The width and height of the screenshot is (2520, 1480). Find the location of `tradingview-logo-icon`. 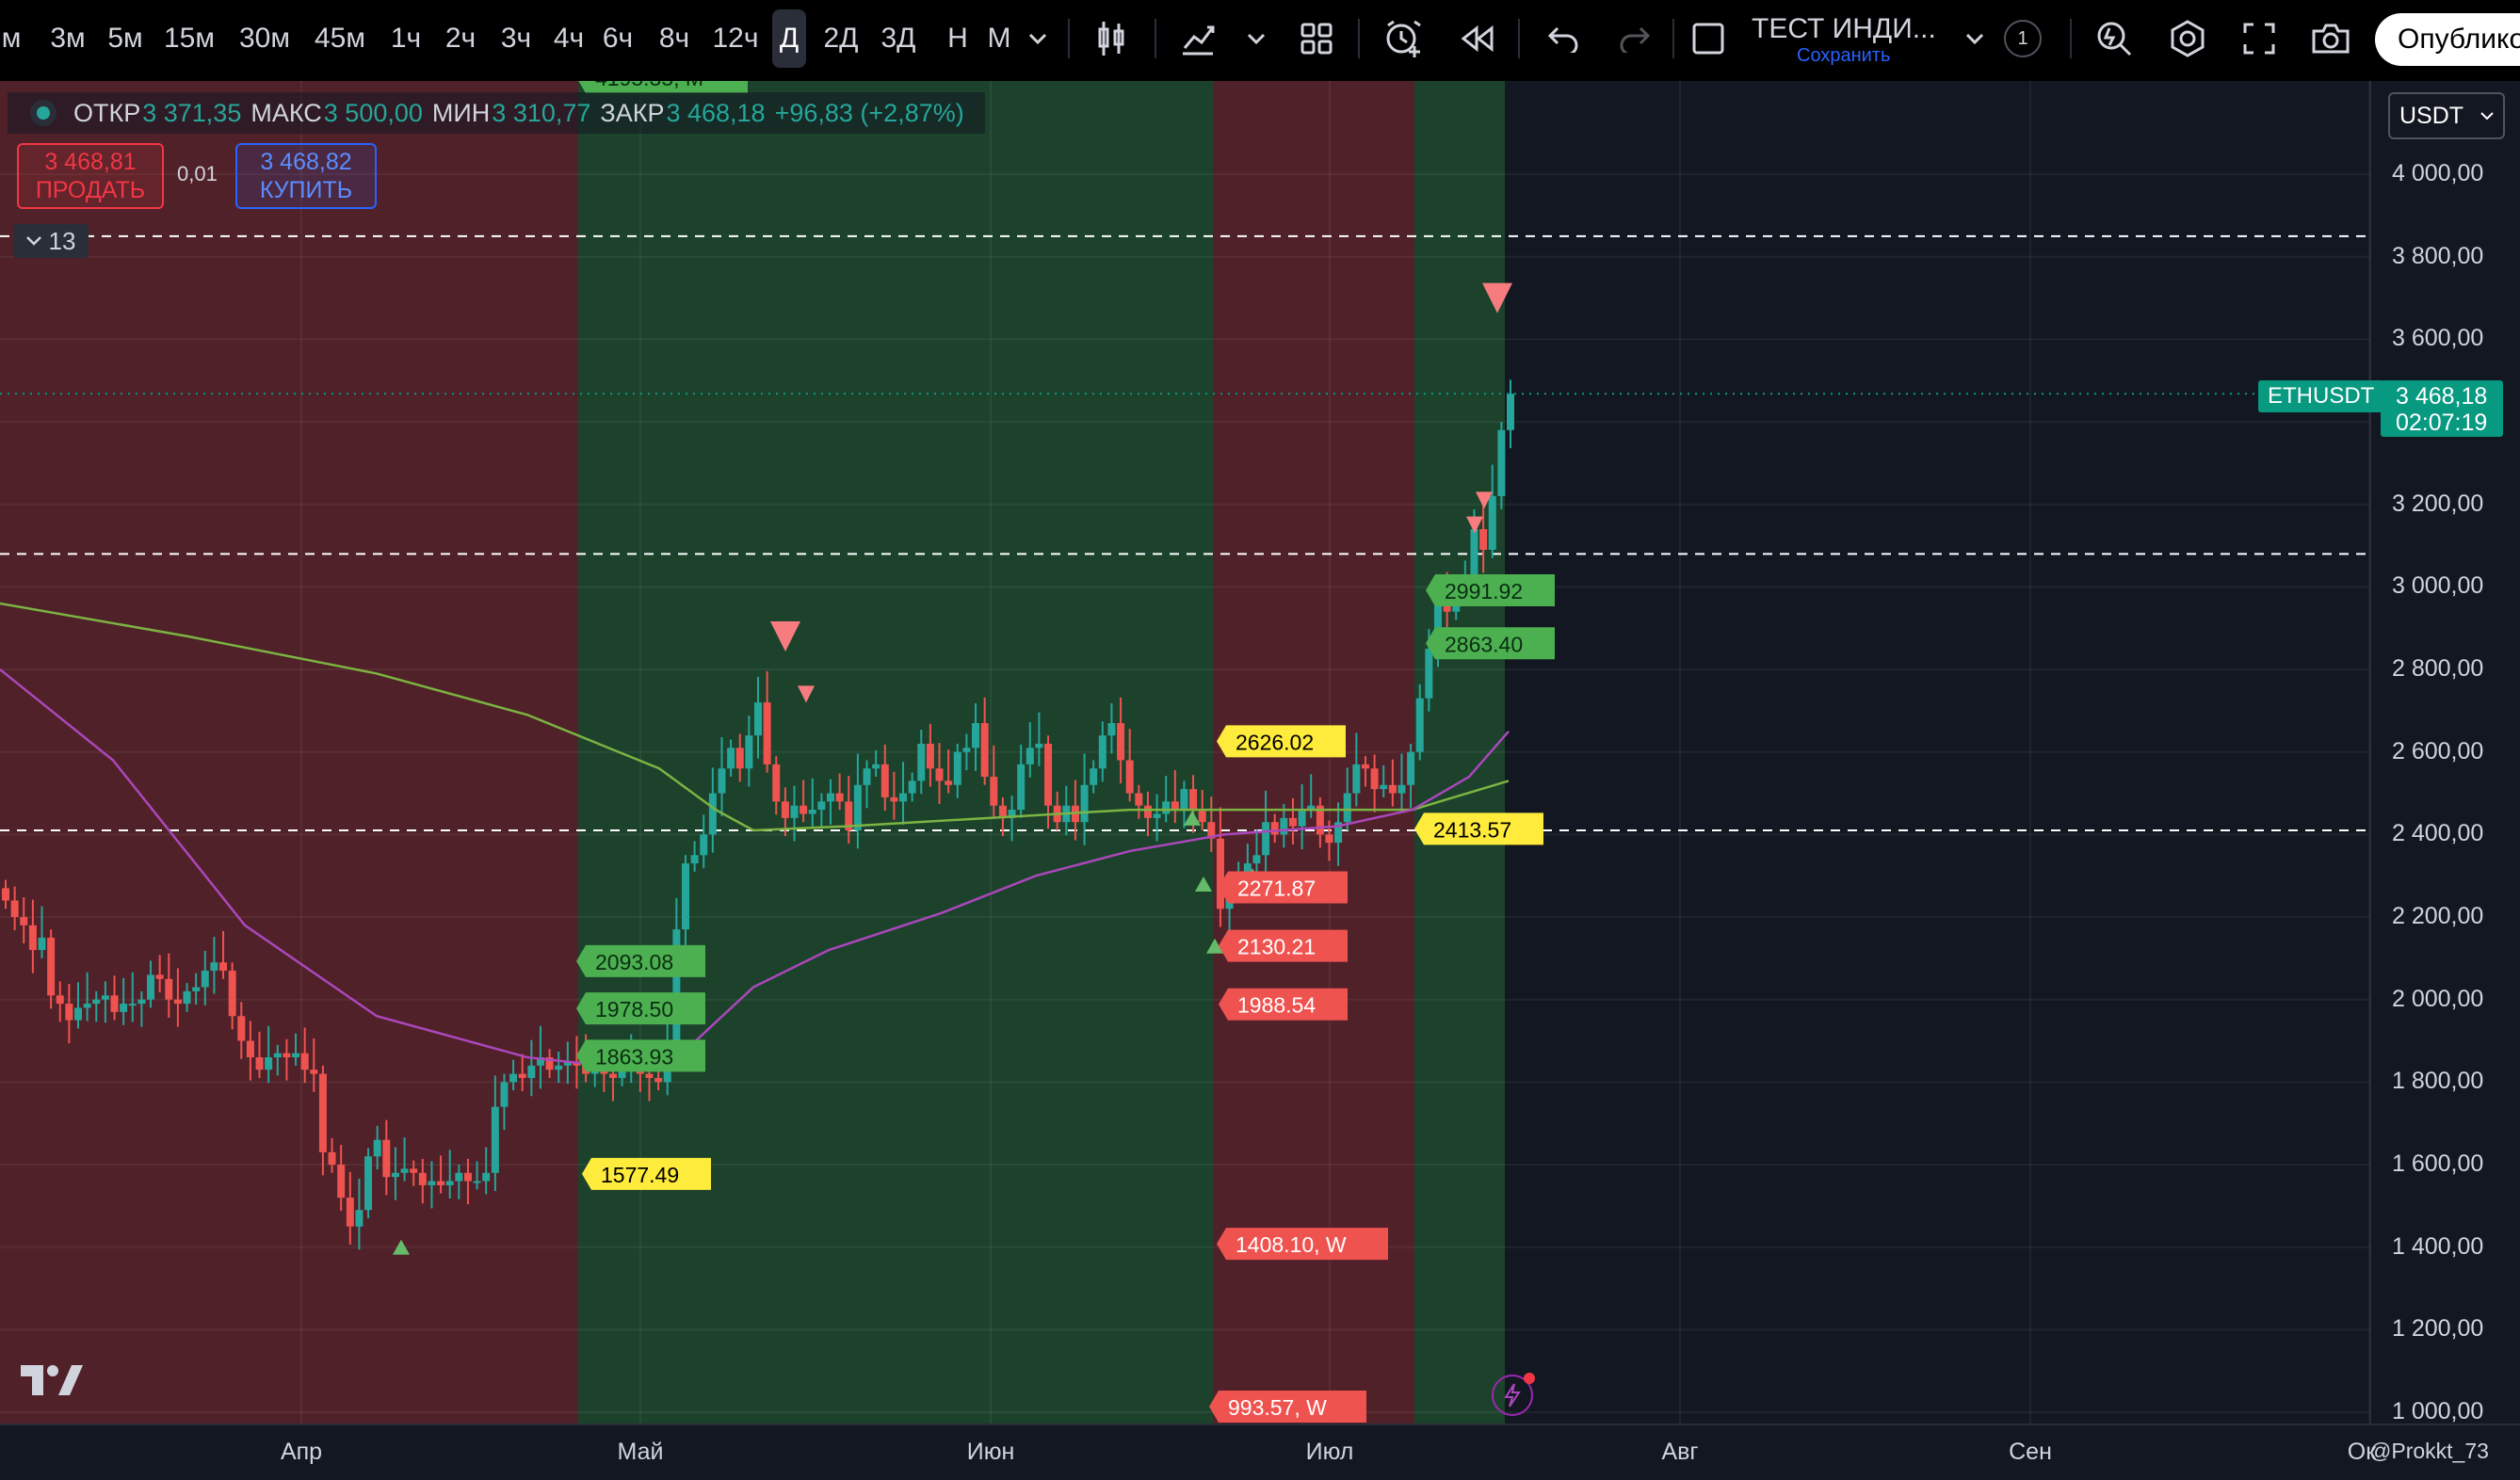

tradingview-logo-icon is located at coordinates (52, 1380).